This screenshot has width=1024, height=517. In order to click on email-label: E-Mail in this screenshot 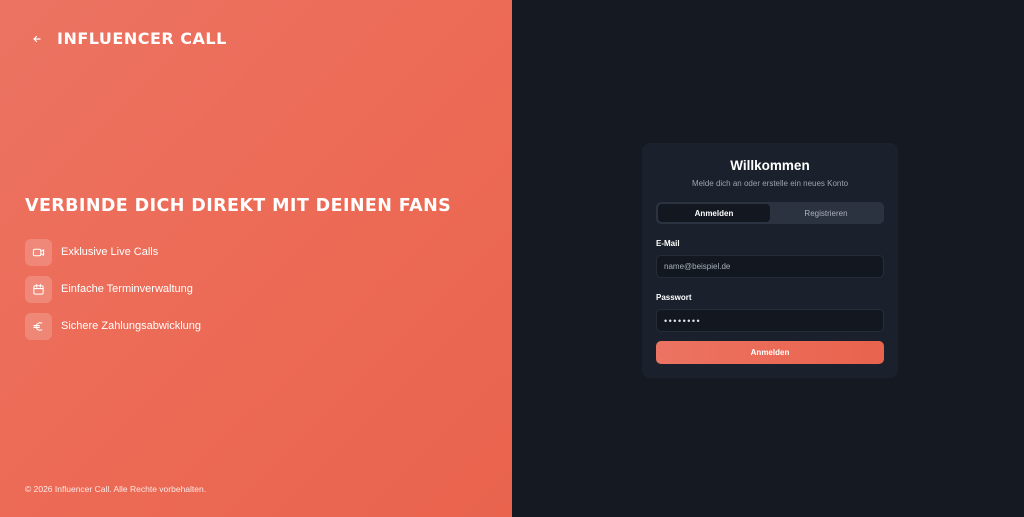, I will do `click(668, 243)`.